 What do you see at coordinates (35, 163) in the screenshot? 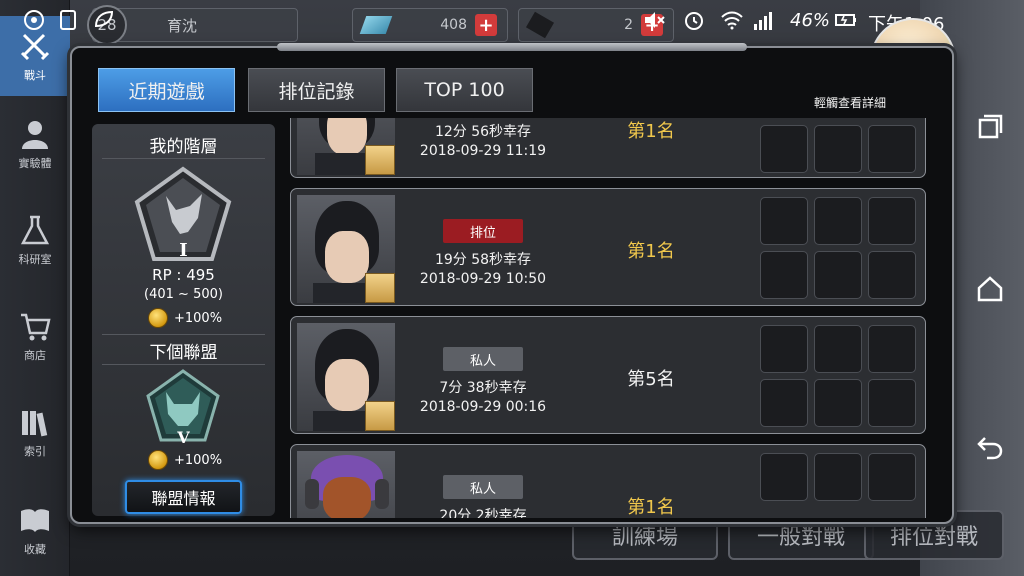
I see `rail-label: 實驗體` at bounding box center [35, 163].